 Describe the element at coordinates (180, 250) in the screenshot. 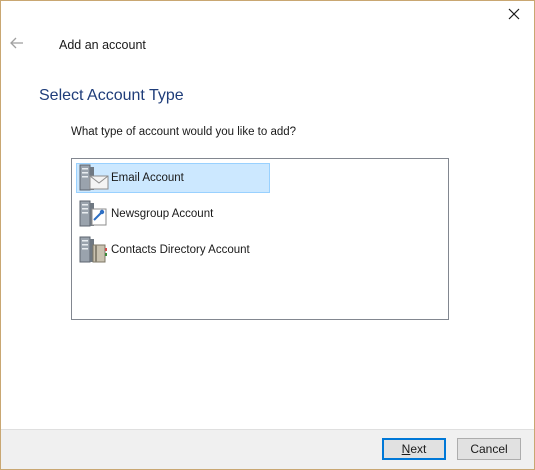

I see `list-item-label: Contacts Directory Account` at that location.